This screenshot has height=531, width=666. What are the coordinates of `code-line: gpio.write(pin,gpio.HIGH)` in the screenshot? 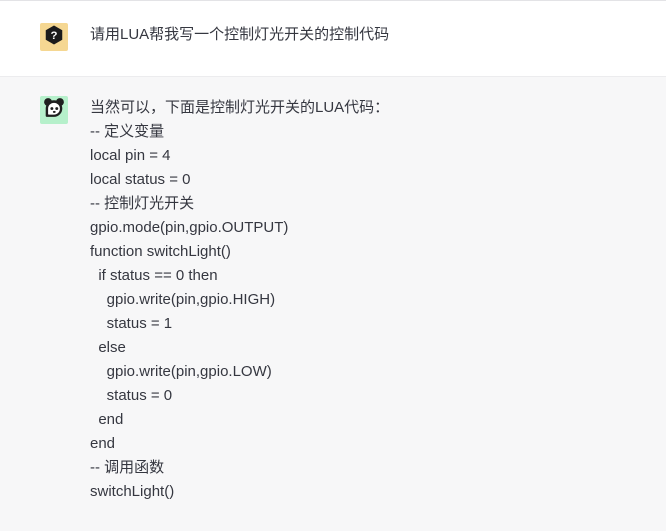 It's located at (183, 299).